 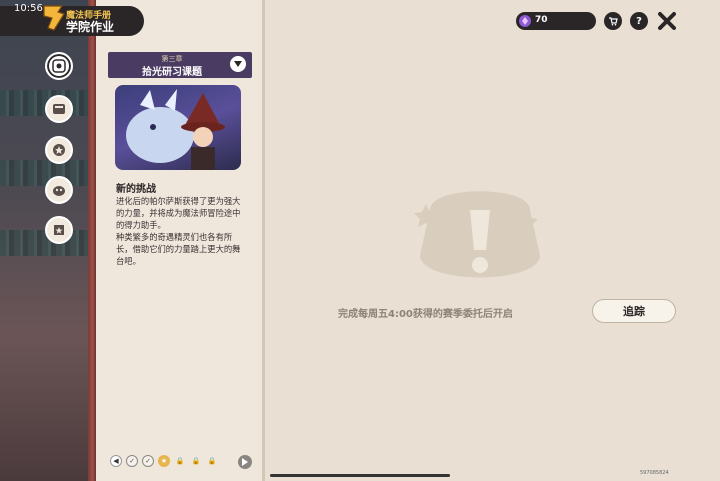 What do you see at coordinates (425, 314) in the screenshot?
I see `unlock-condition-text: 完成每周五4:00获得的赛季委托后开启` at bounding box center [425, 314].